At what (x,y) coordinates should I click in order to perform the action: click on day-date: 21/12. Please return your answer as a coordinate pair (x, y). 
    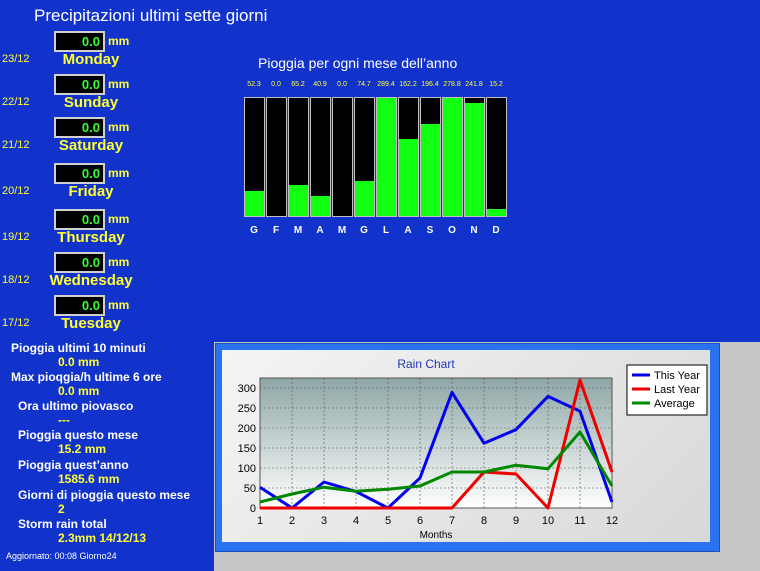
    Looking at the image, I should click on (16, 145).